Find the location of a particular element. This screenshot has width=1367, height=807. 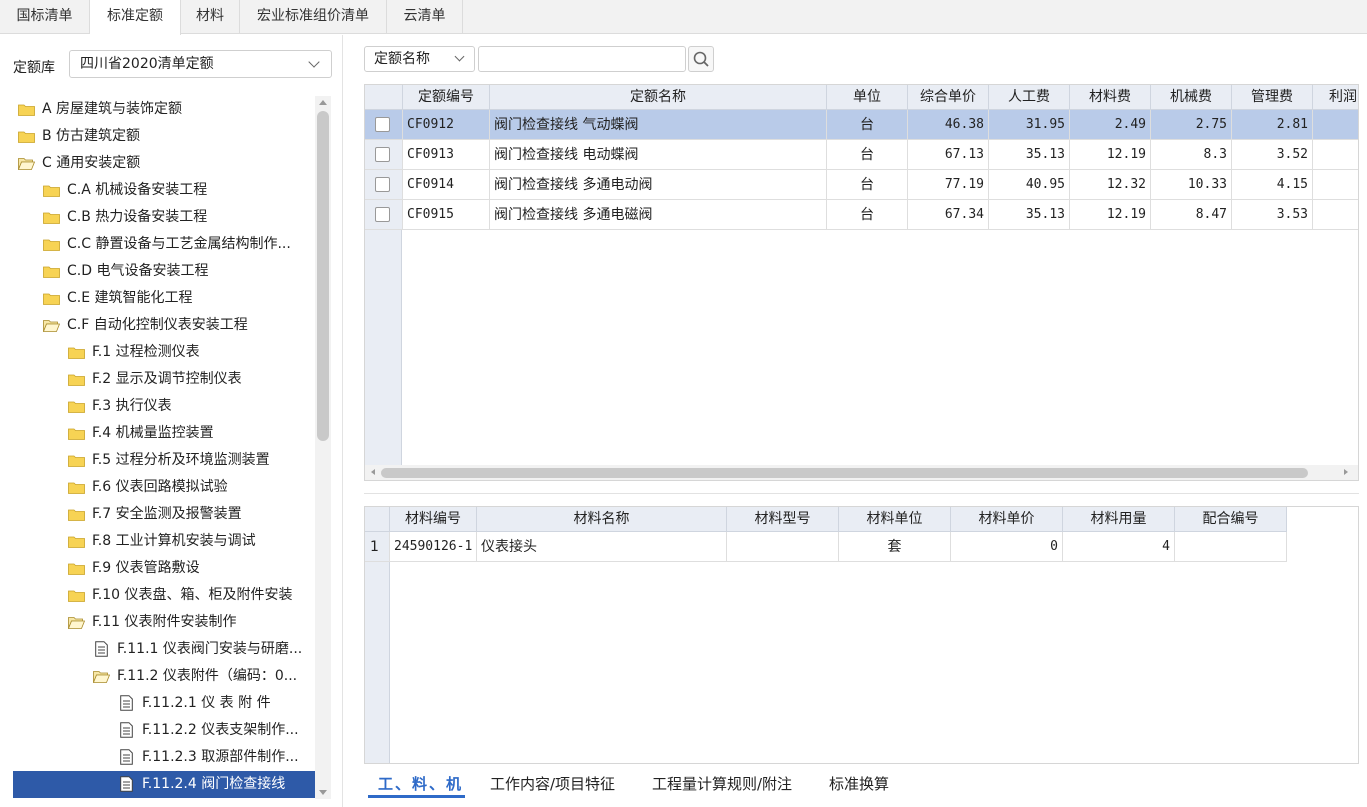

cell-price: 67.34 is located at coordinates (948, 215).